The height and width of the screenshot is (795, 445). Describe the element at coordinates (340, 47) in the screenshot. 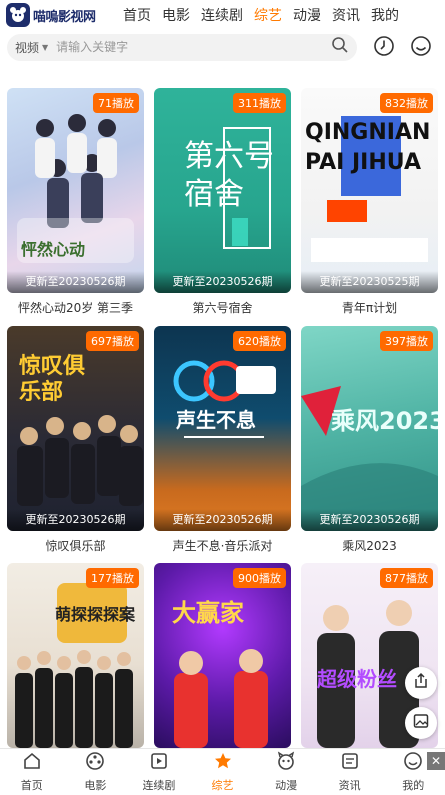

I see `search-icon` at that location.